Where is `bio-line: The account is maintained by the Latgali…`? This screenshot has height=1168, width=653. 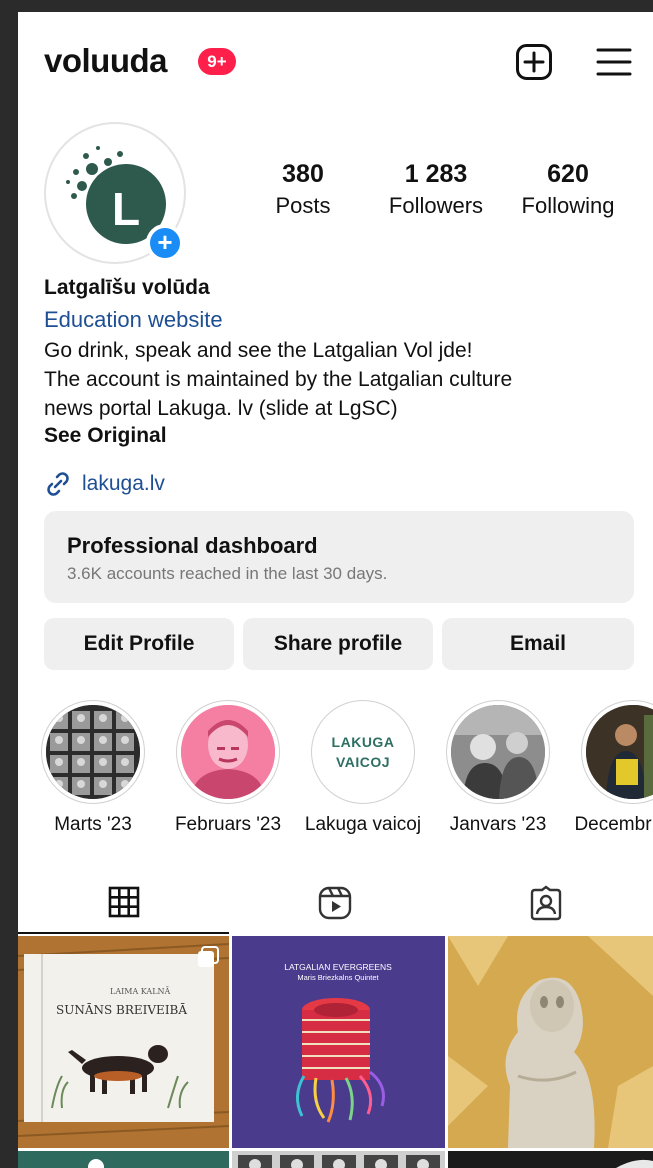 bio-line: The account is maintained by the Latgali… is located at coordinates (278, 379).